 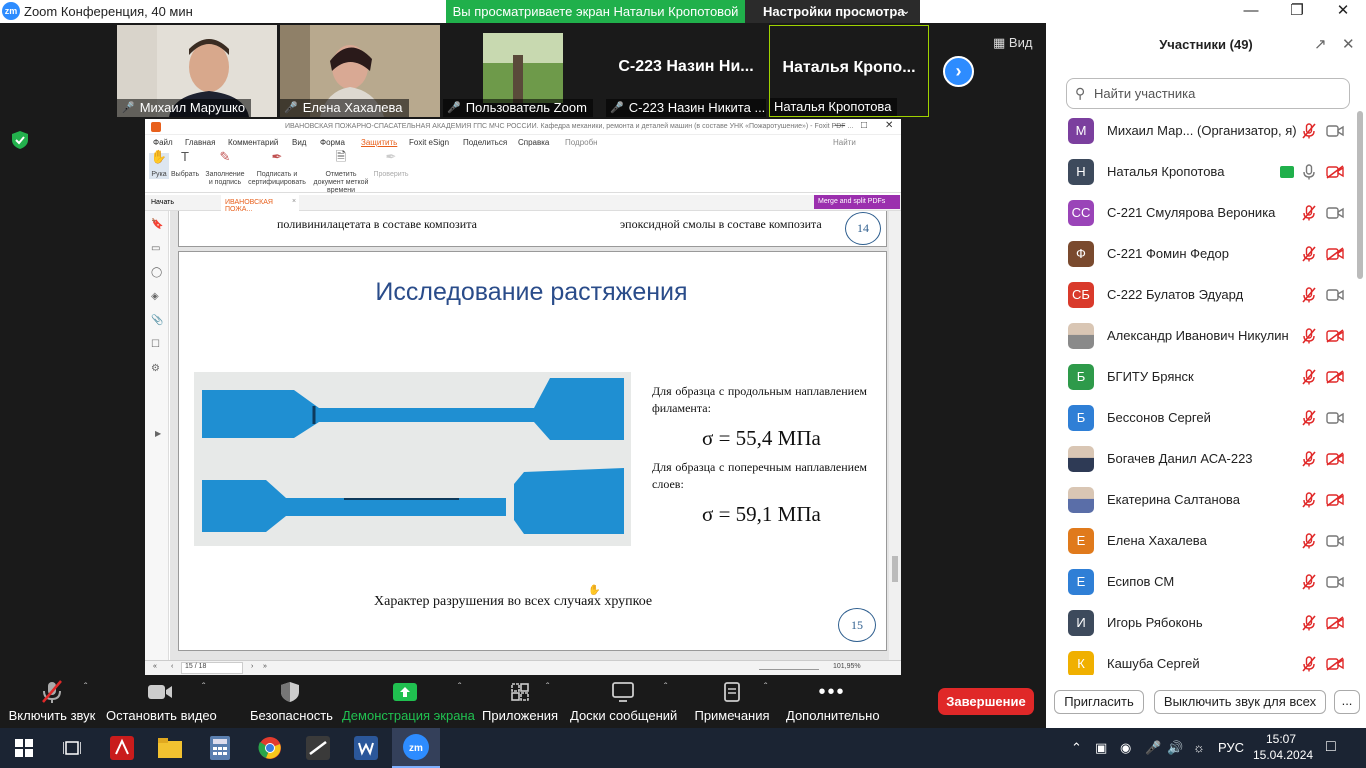 I want to click on popout-icon: ↗, so click(x=1320, y=44).